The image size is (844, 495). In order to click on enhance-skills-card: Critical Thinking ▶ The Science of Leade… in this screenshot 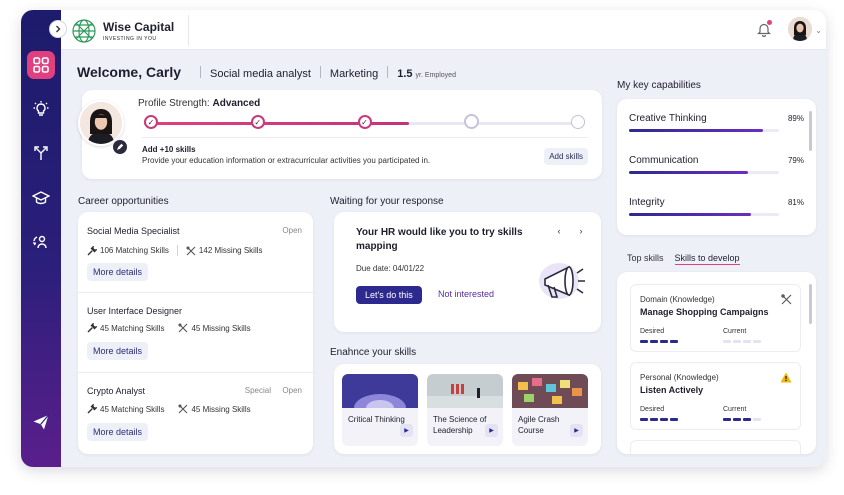, I will do `click(467, 409)`.